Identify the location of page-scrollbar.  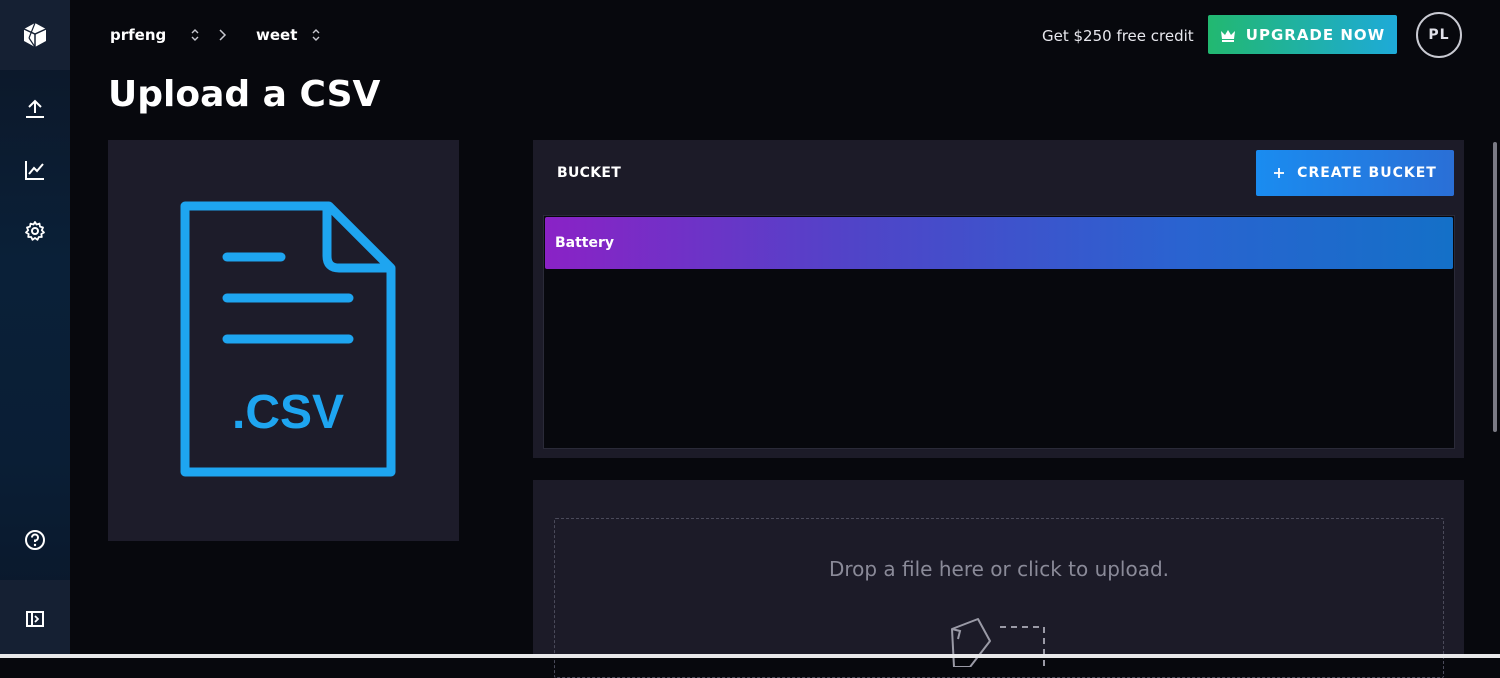
(1495, 329).